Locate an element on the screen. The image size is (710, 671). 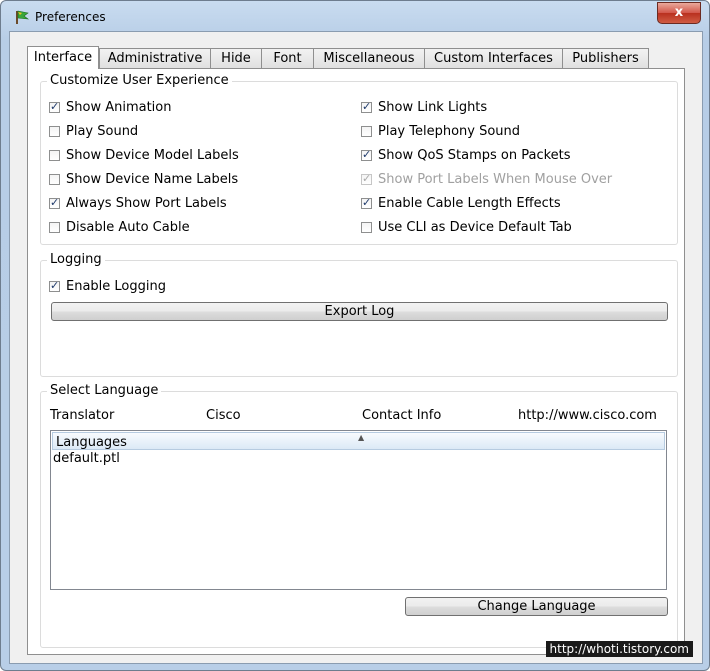
always-show-port-labels-checkbox: Always Show Port Labels is located at coordinates (138, 203).